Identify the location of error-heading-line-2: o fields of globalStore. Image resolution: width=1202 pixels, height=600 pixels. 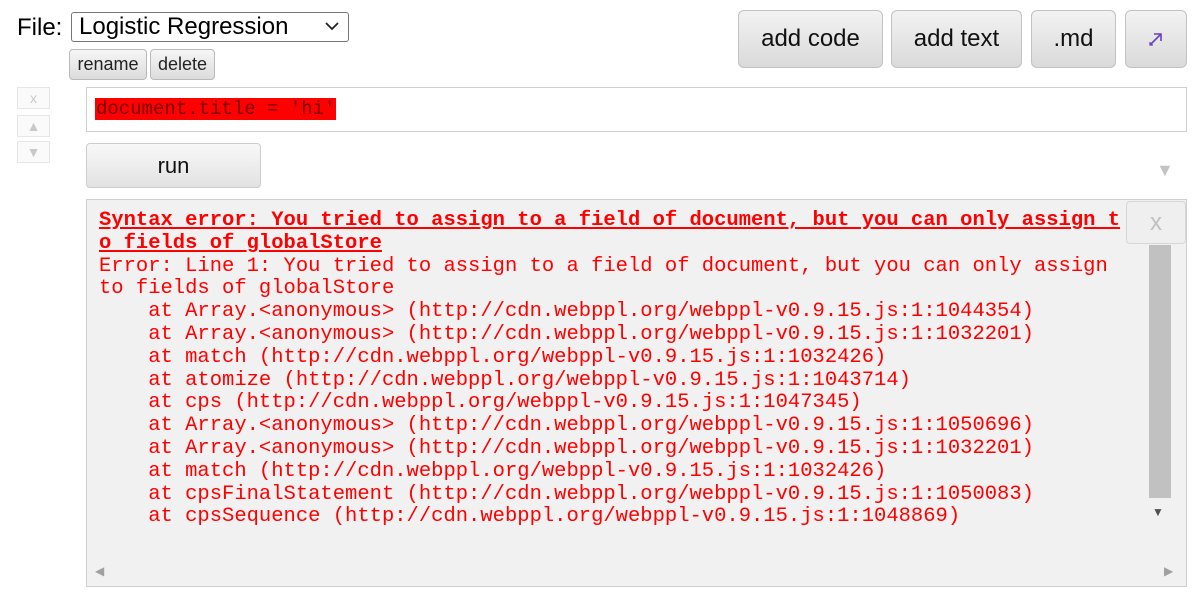
(240, 243).